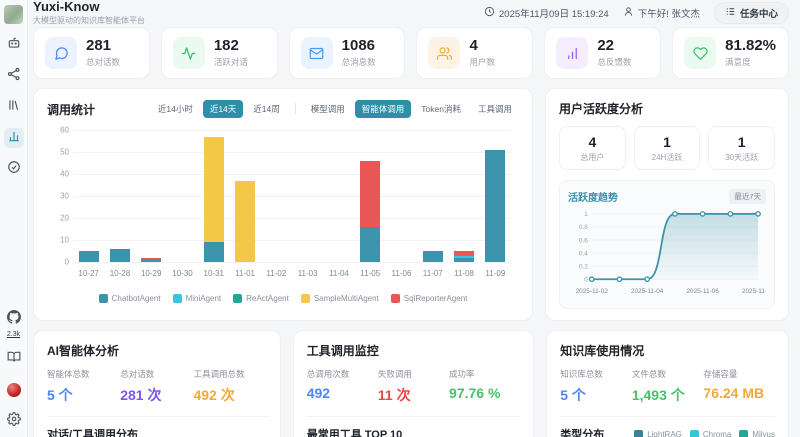  Describe the element at coordinates (747, 197) in the screenshot. I see `trend-range-badge: 最近7天` at that location.